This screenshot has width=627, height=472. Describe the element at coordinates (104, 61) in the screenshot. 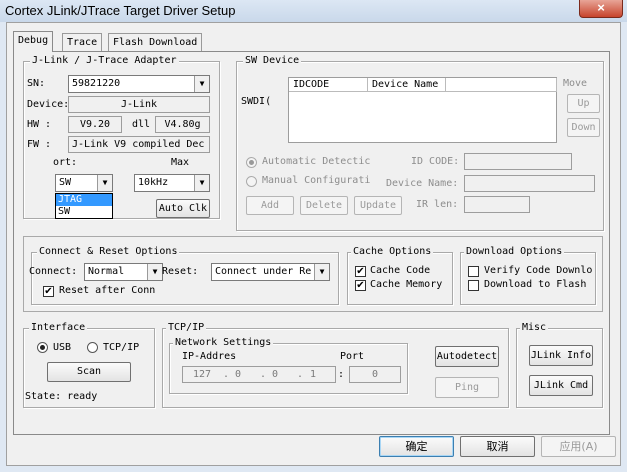

I see `adapter-group-title: J-Link / J-Trace Adapter` at that location.